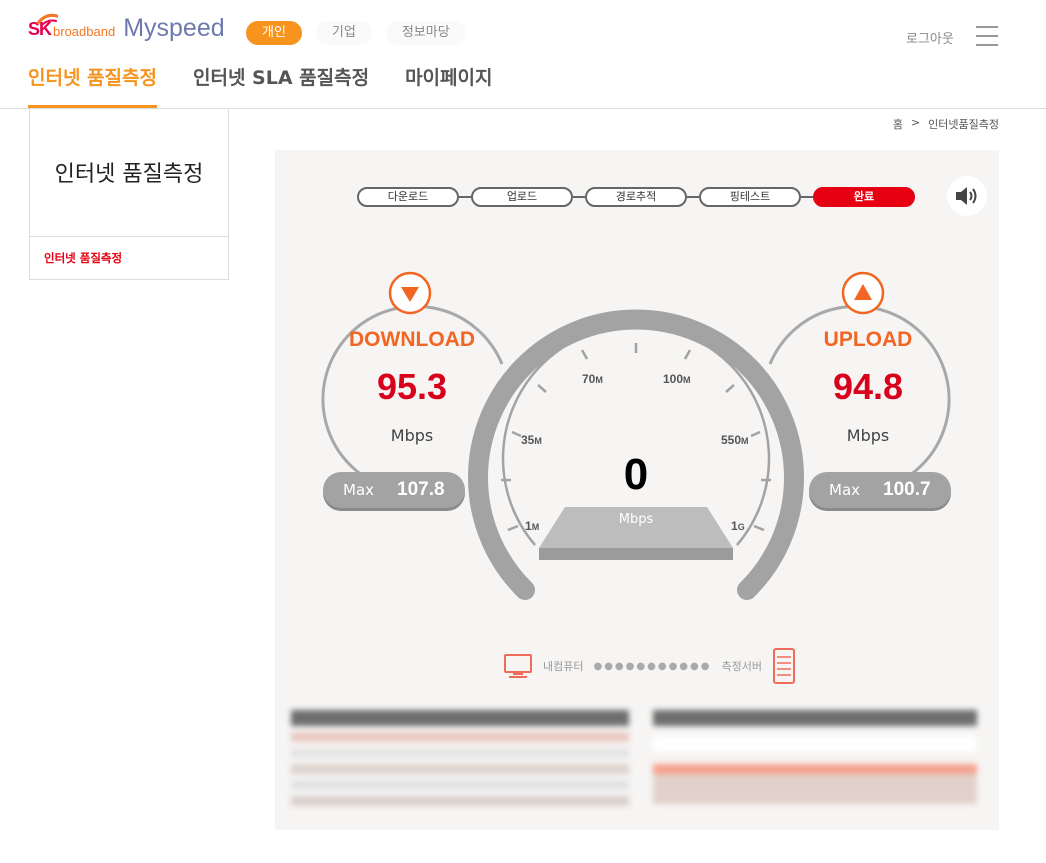 Image resolution: width=1046 pixels, height=863 pixels. I want to click on route-to-label: 측정서버, so click(741, 666).